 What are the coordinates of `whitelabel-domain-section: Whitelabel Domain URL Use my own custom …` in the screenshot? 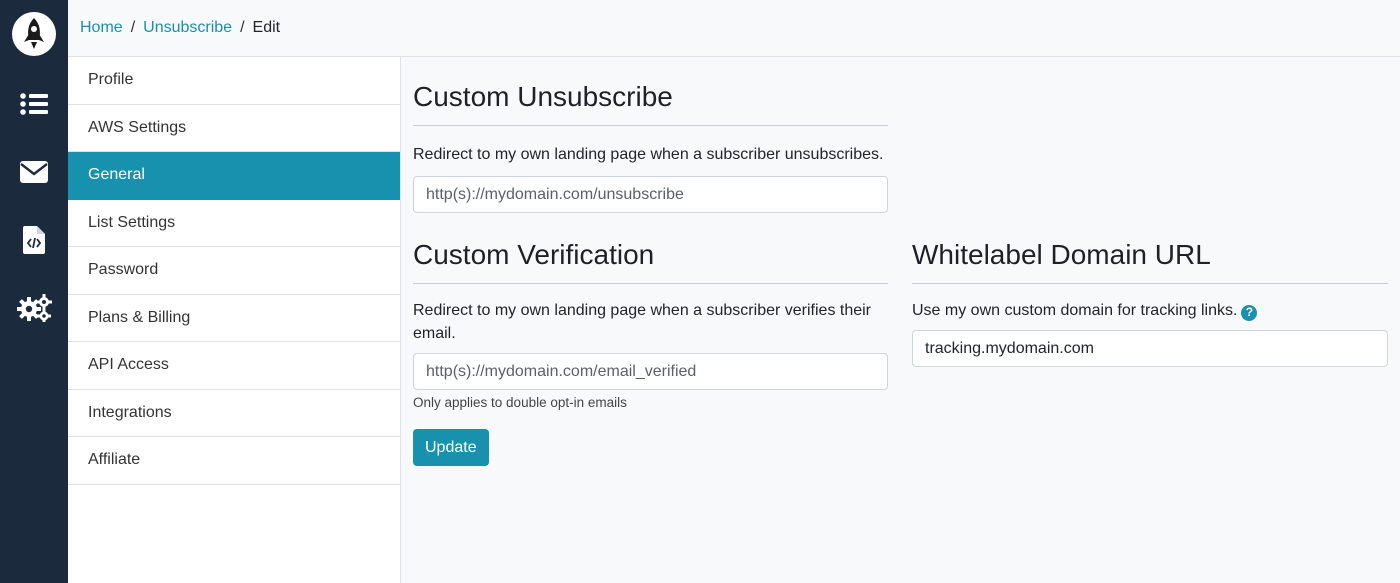 It's located at (1150, 303).